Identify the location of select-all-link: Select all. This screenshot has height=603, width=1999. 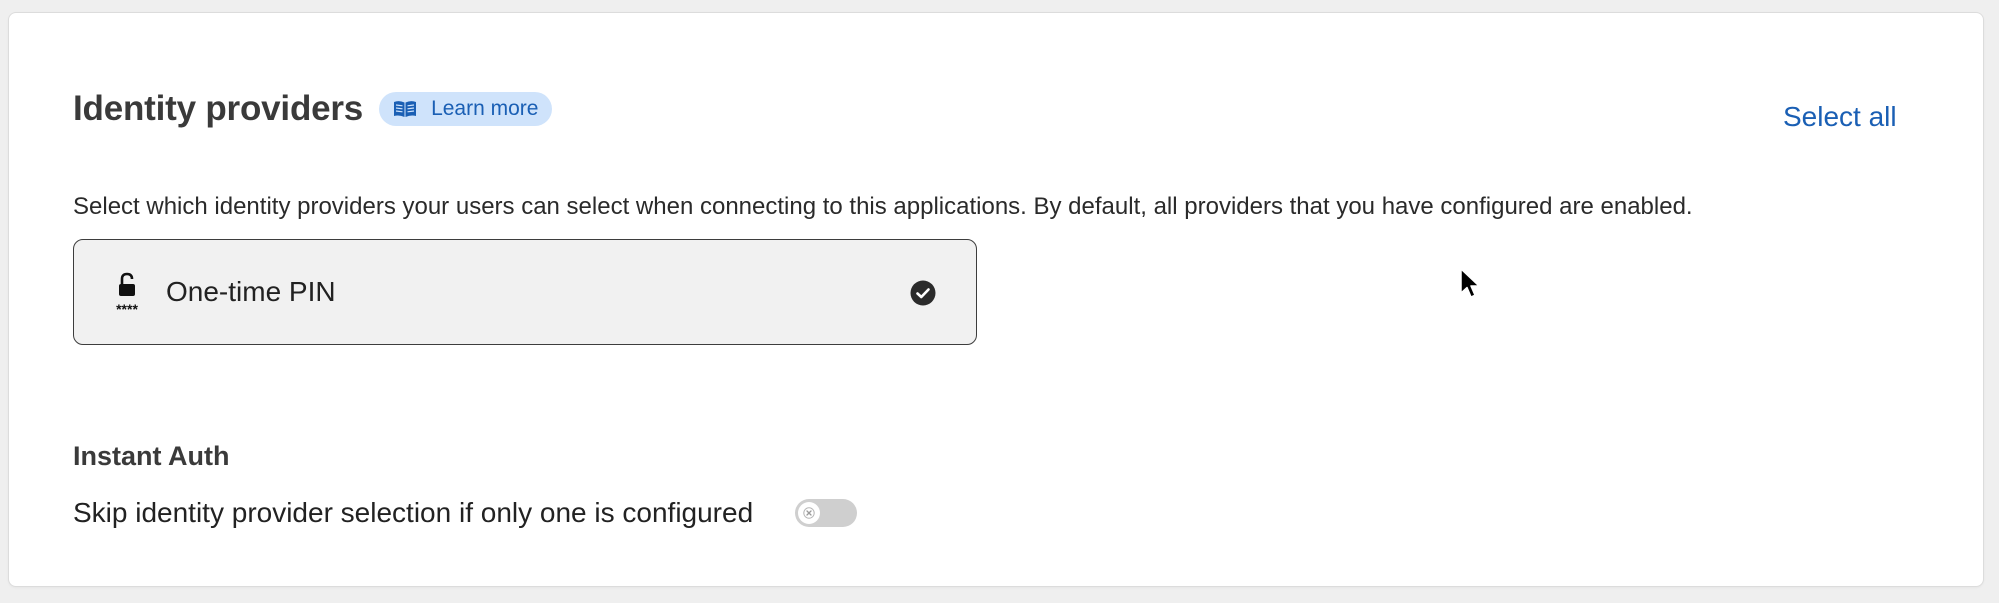
(1840, 117).